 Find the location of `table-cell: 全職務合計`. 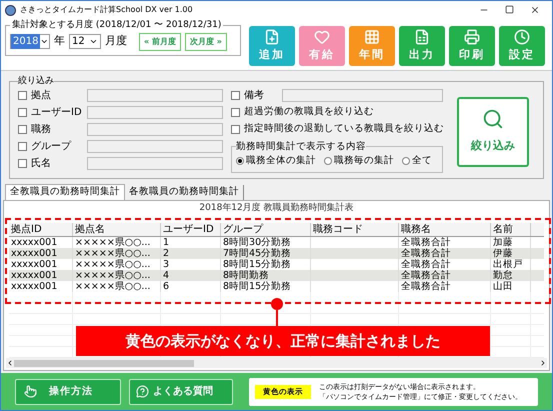

table-cell: 全職務合計 is located at coordinates (445, 286).